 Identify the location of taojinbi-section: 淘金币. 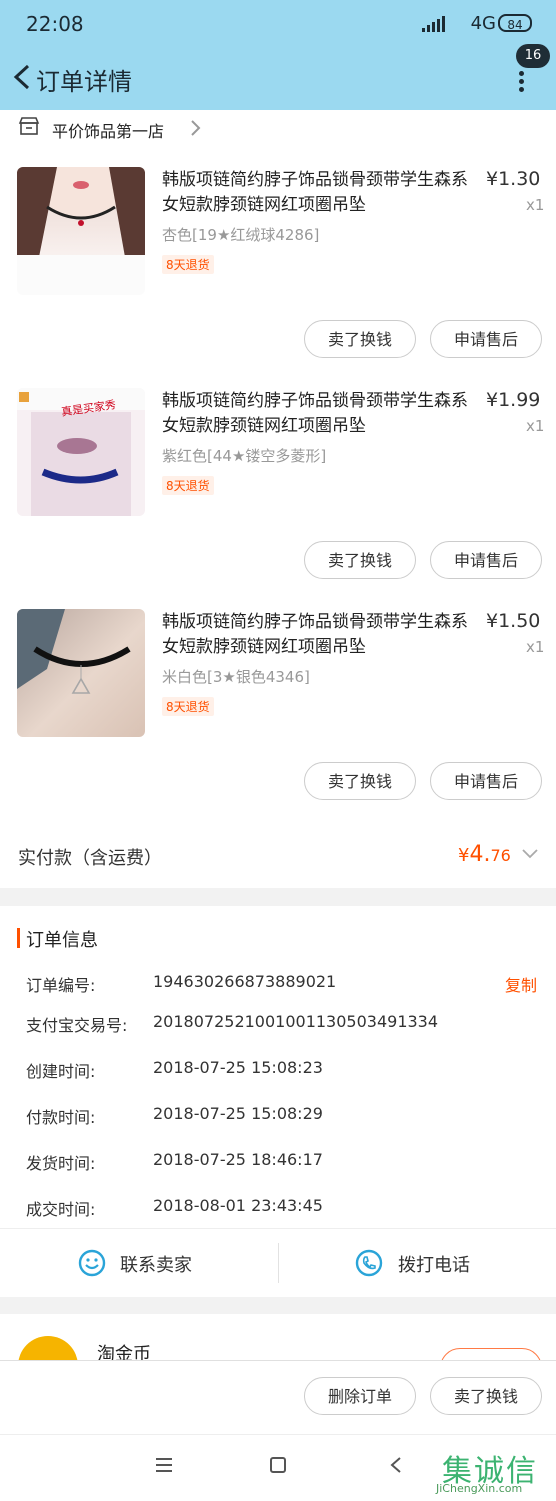
(278, 1339).